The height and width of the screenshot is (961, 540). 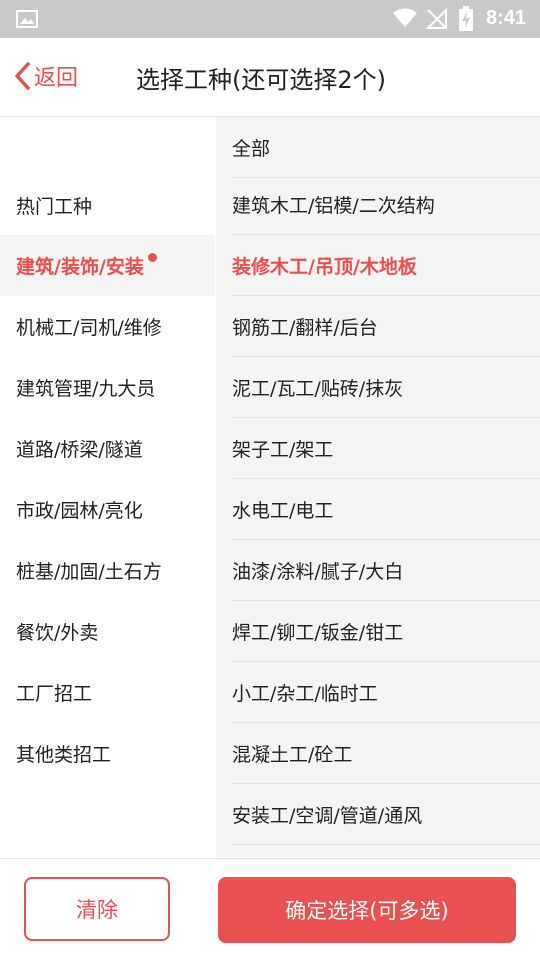 I want to click on job-type-item: 油漆/涂料/腻子/大白, so click(x=386, y=570).